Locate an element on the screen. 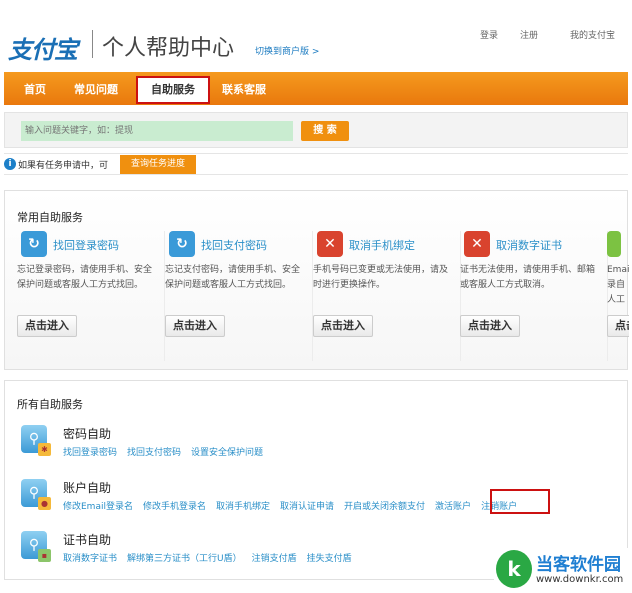 This screenshot has height=593, width=632. watermark-name: 当客软件园 is located at coordinates (578, 565).